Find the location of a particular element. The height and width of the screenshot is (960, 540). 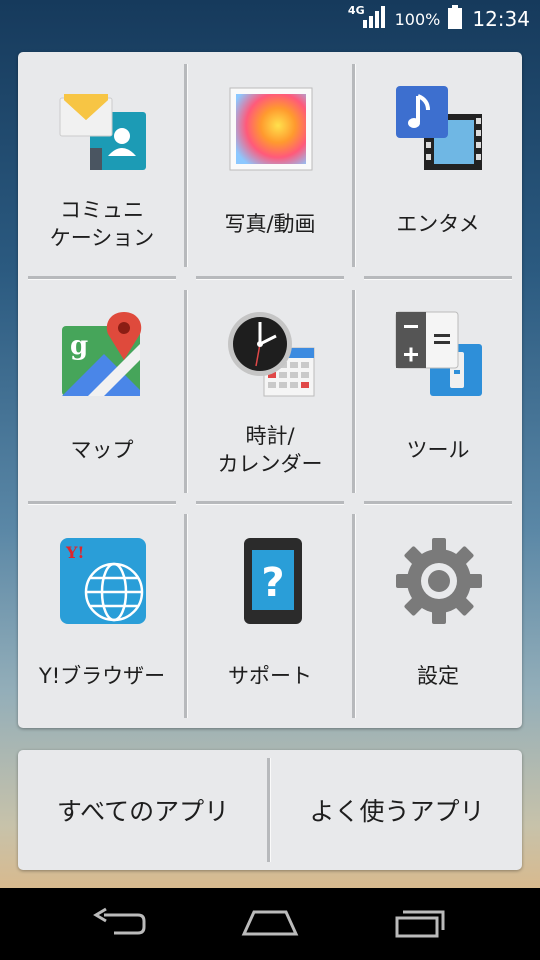

maps-icon: g is located at coordinates (103, 355).